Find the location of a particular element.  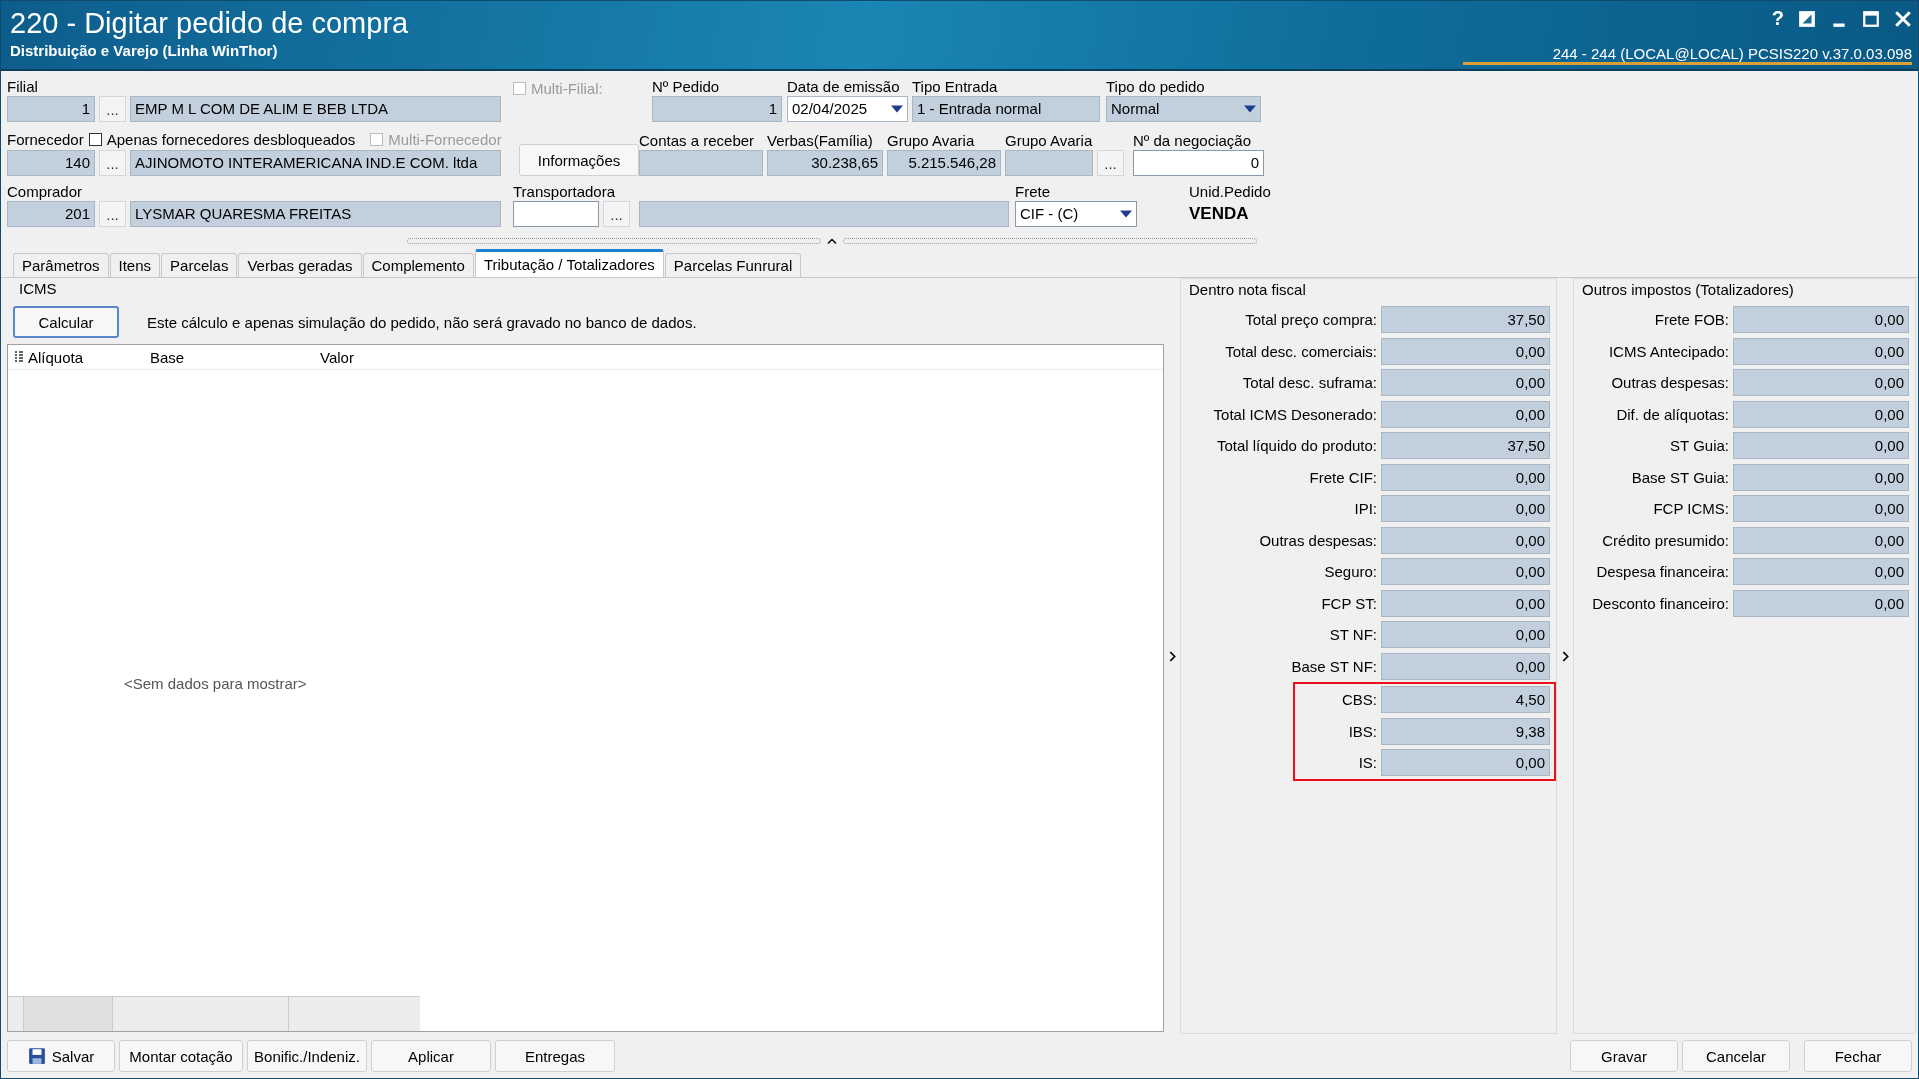

help-button: ? is located at coordinates (1777, 18).